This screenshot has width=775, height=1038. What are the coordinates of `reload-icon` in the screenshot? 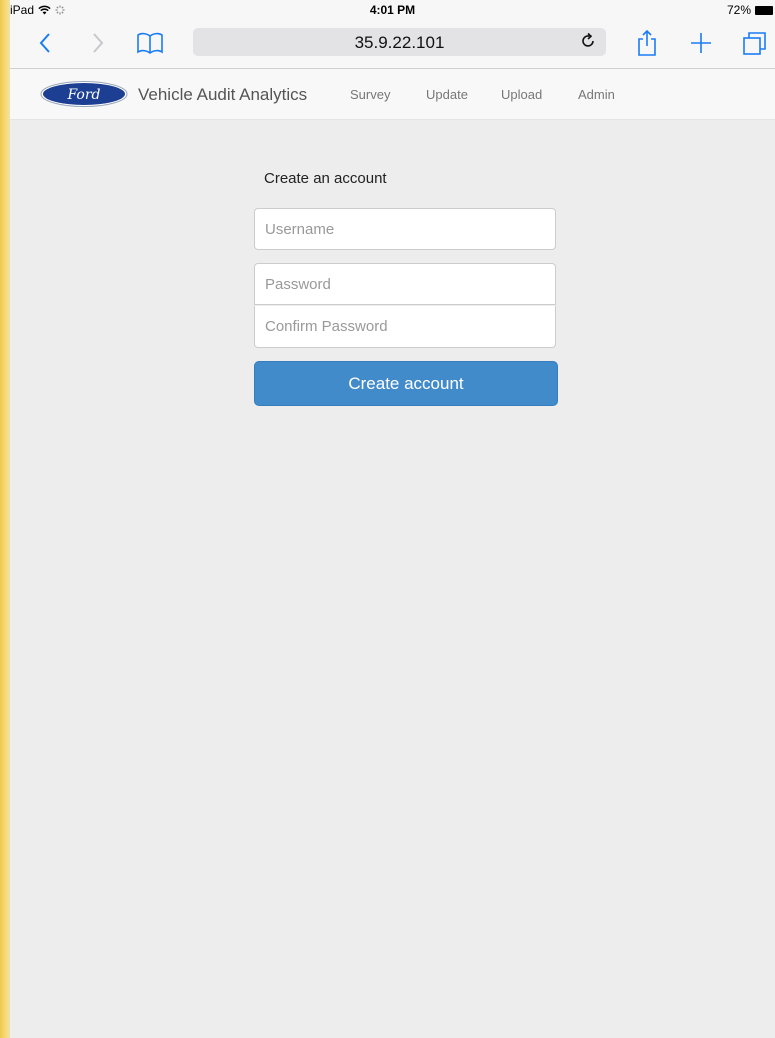 It's located at (588, 43).